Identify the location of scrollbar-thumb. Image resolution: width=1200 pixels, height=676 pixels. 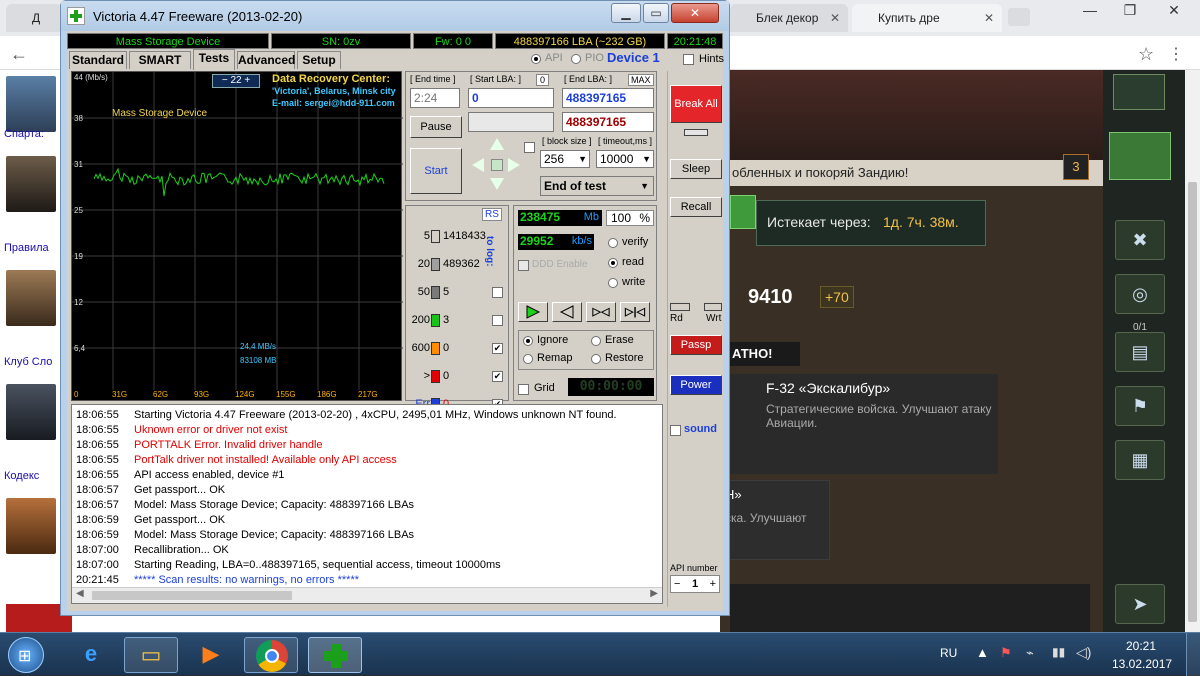
(1192, 402).